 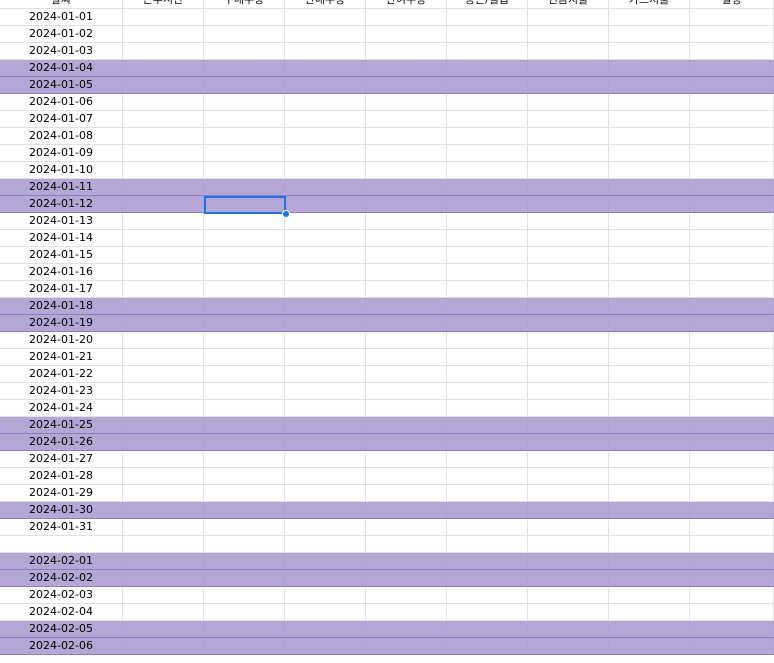 What do you see at coordinates (61, 408) in the screenshot?
I see `date-cell: 2024-01-24` at bounding box center [61, 408].